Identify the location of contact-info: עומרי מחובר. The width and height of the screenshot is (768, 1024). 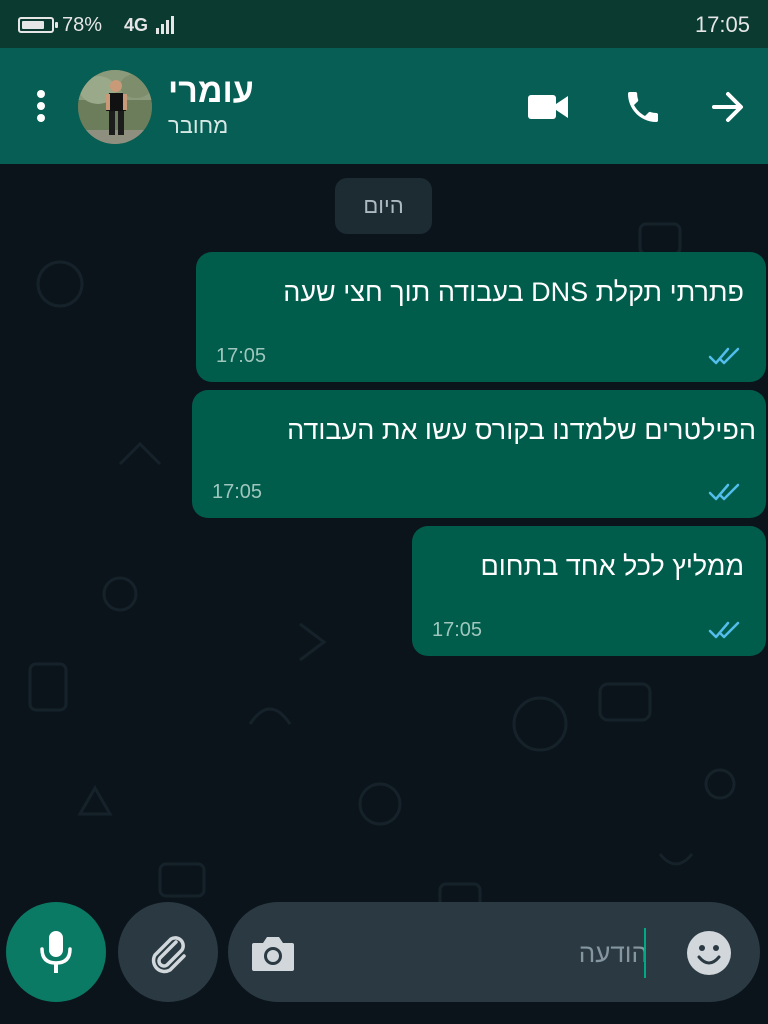
(248, 105).